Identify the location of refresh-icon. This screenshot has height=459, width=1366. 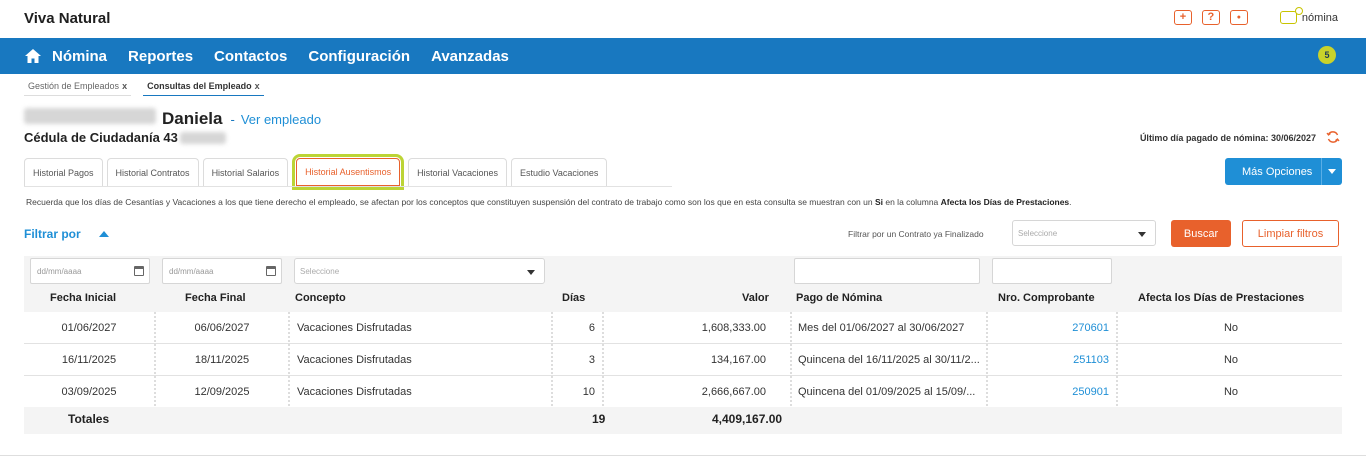
(1333, 137).